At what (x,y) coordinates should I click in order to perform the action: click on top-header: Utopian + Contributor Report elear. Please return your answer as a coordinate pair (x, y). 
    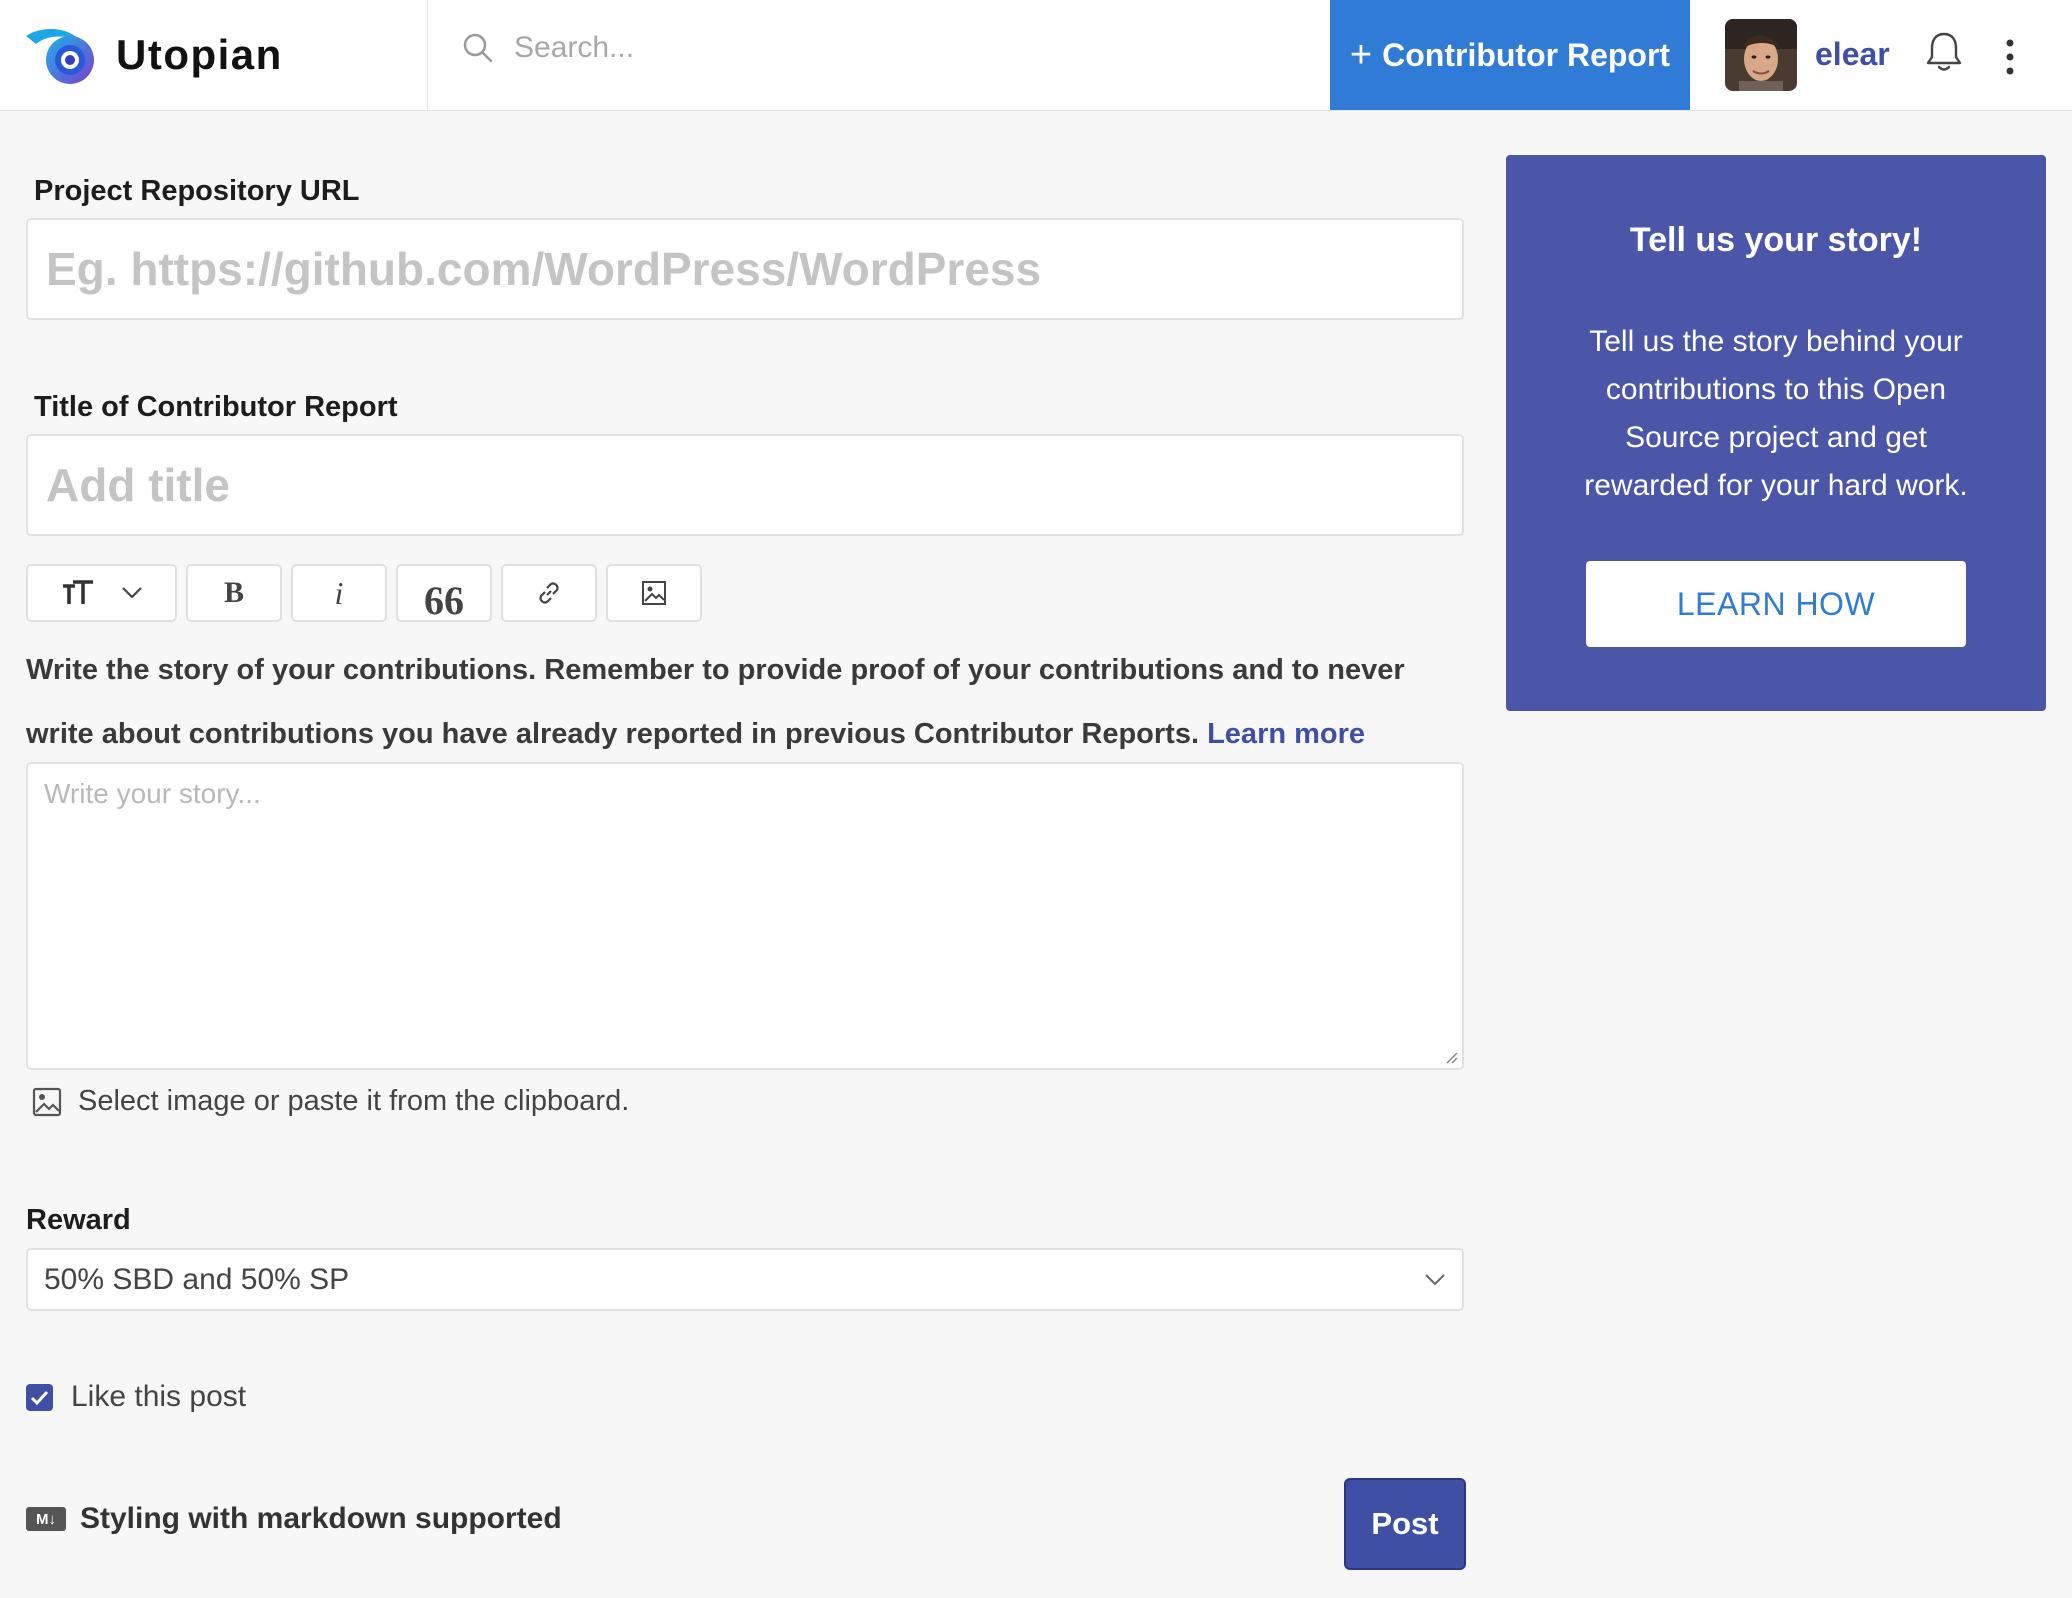
    Looking at the image, I should click on (1036, 55).